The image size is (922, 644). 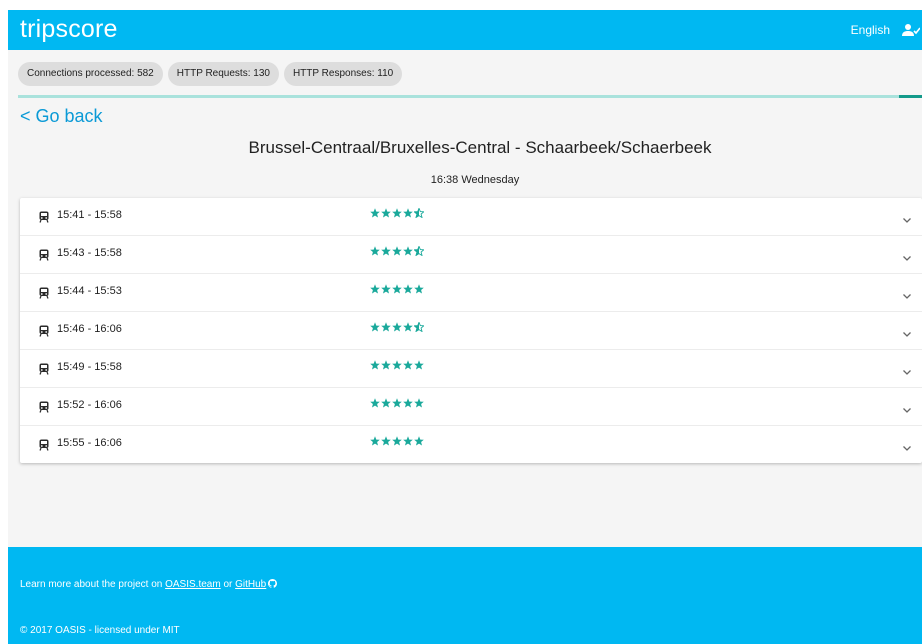 I want to click on trip-row: 15:49 - 15:58, so click(x=471, y=369).